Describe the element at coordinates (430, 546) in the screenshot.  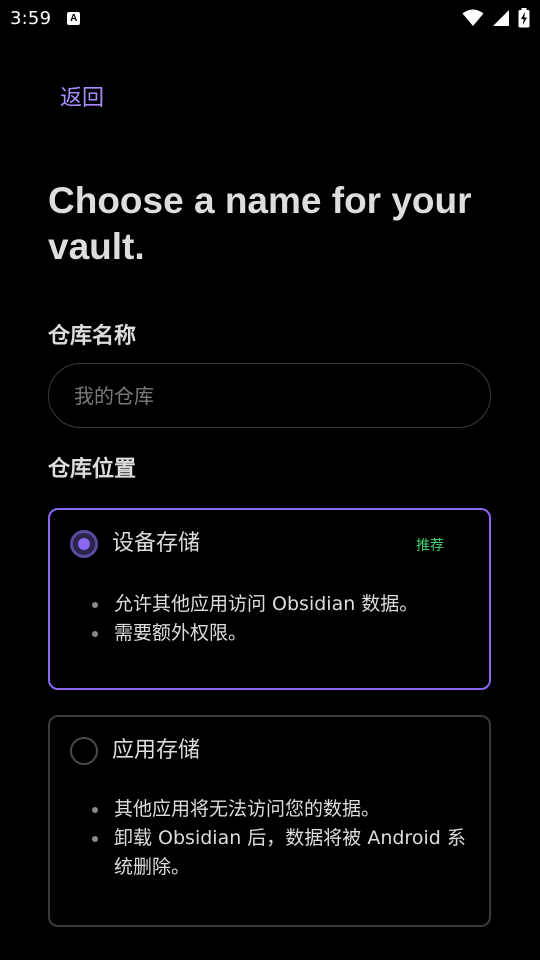
I see `recommended-badge: 推荐` at that location.